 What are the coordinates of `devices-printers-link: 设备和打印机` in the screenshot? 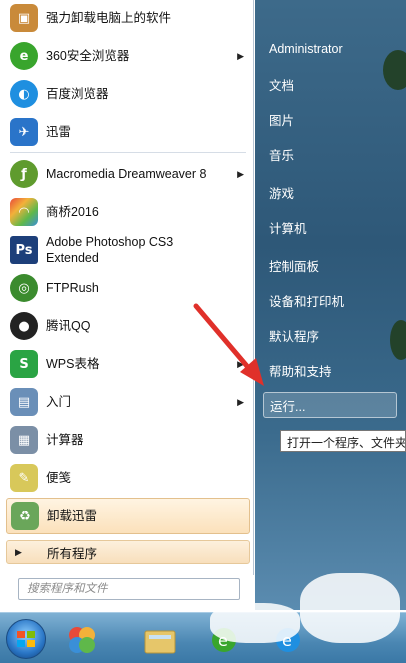 It's located at (334, 300).